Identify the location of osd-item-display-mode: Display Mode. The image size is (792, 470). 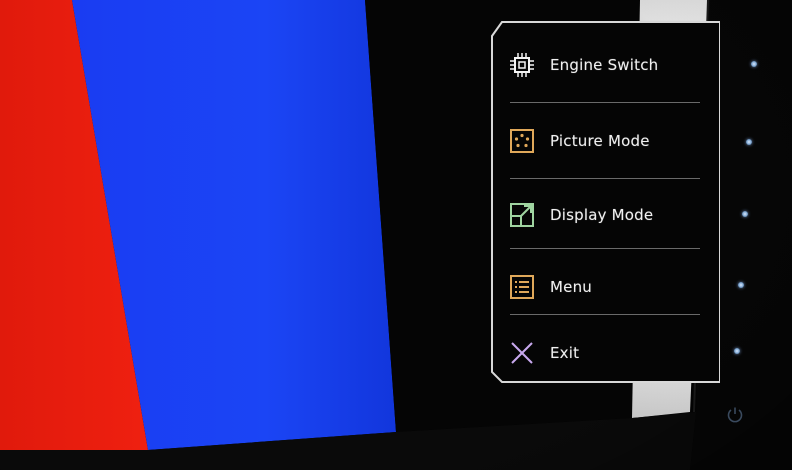
(608, 215).